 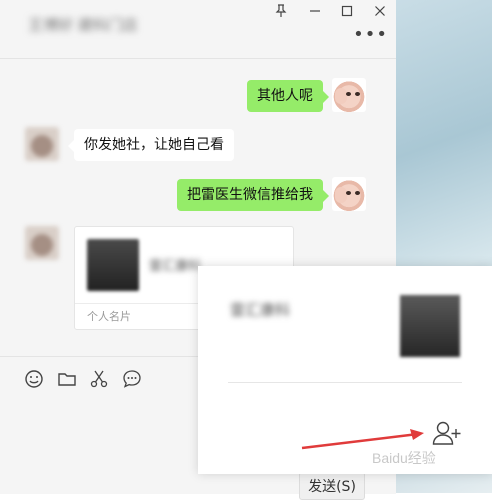 I want to click on emoji-icon, so click(x=35, y=380).